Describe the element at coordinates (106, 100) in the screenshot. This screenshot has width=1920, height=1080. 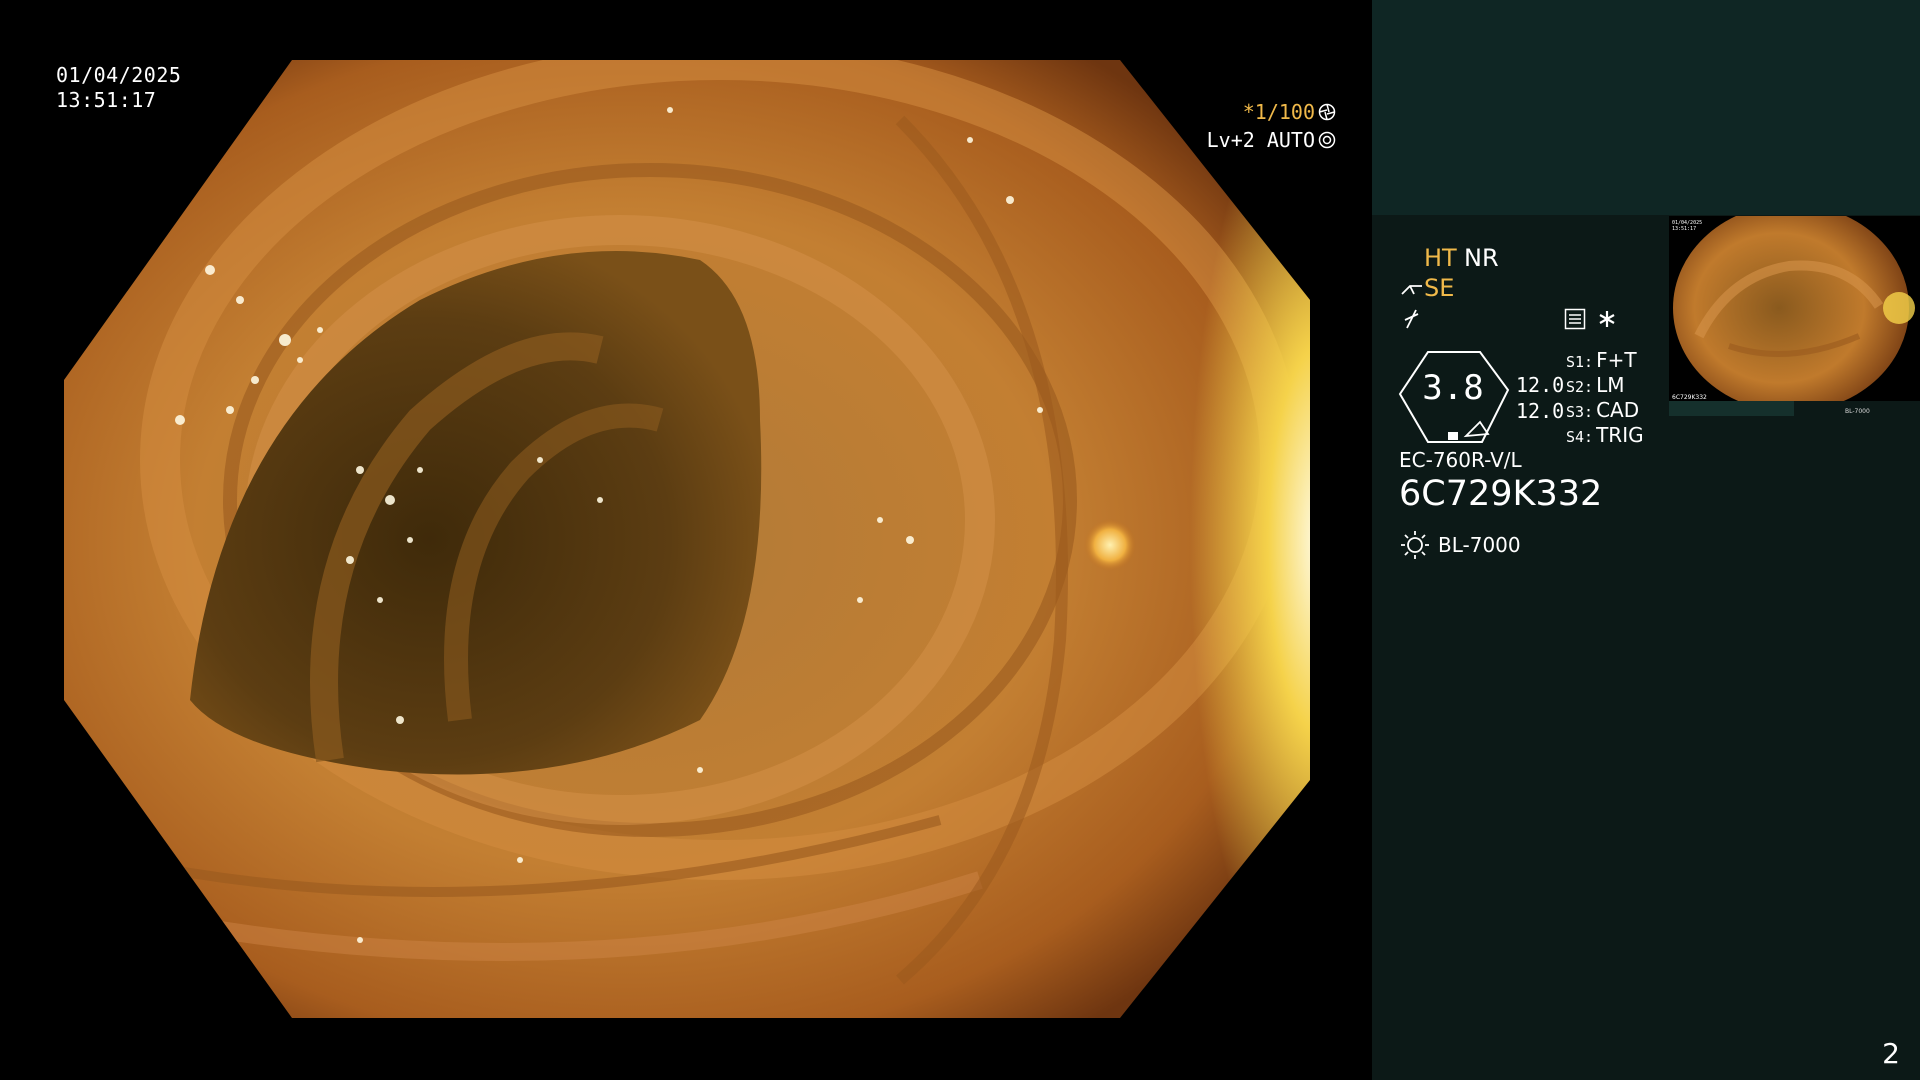
I see `time-display: 13:51:17` at that location.